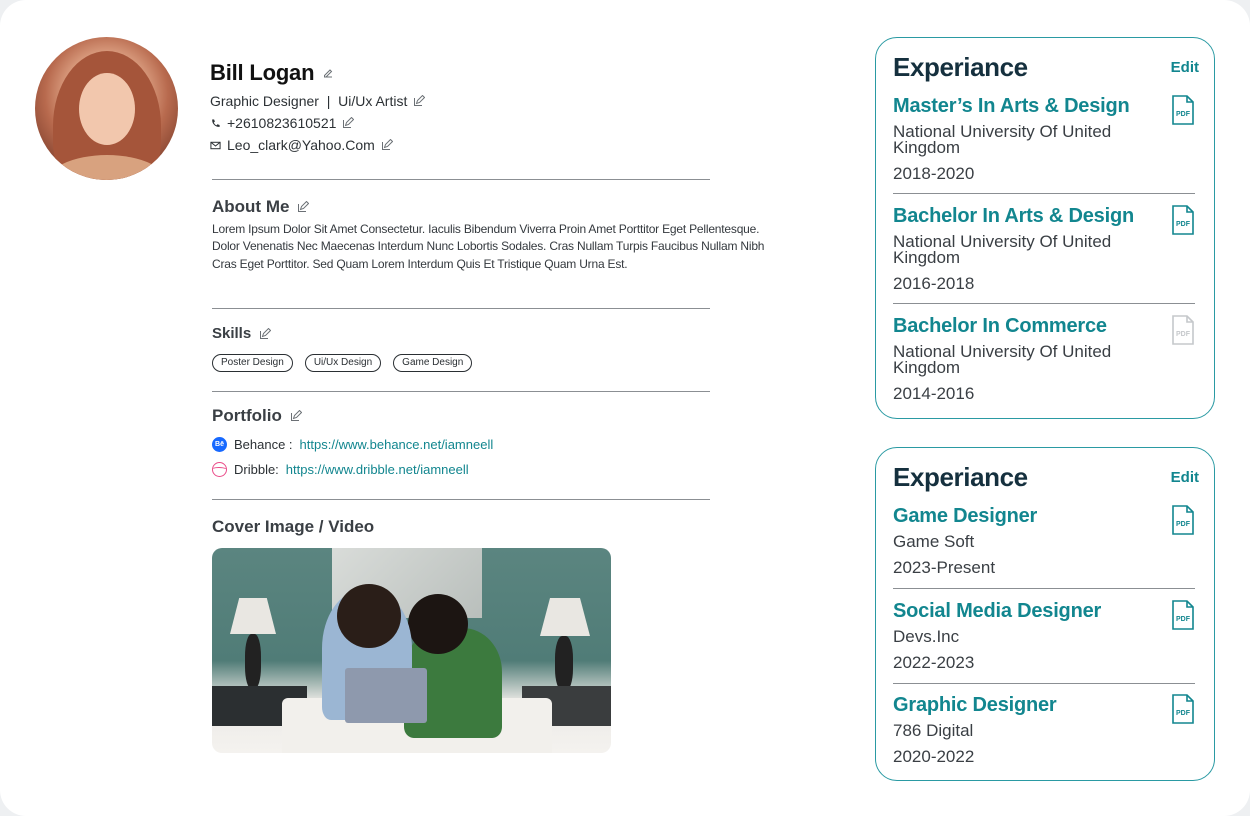 The height and width of the screenshot is (816, 1250). What do you see at coordinates (377, 469) in the screenshot?
I see `dribbble-link: https://www.dribble.net/iamneell` at bounding box center [377, 469].